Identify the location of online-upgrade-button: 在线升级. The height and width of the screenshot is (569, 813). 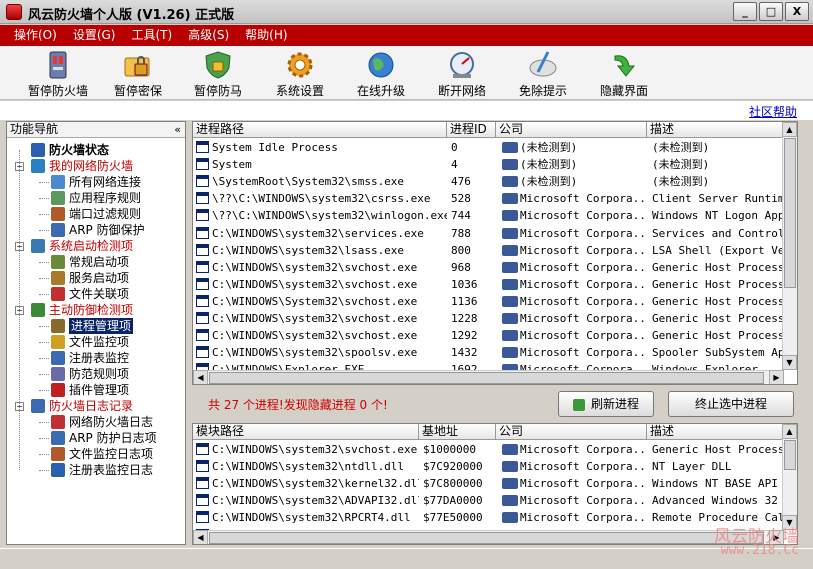
(381, 74).